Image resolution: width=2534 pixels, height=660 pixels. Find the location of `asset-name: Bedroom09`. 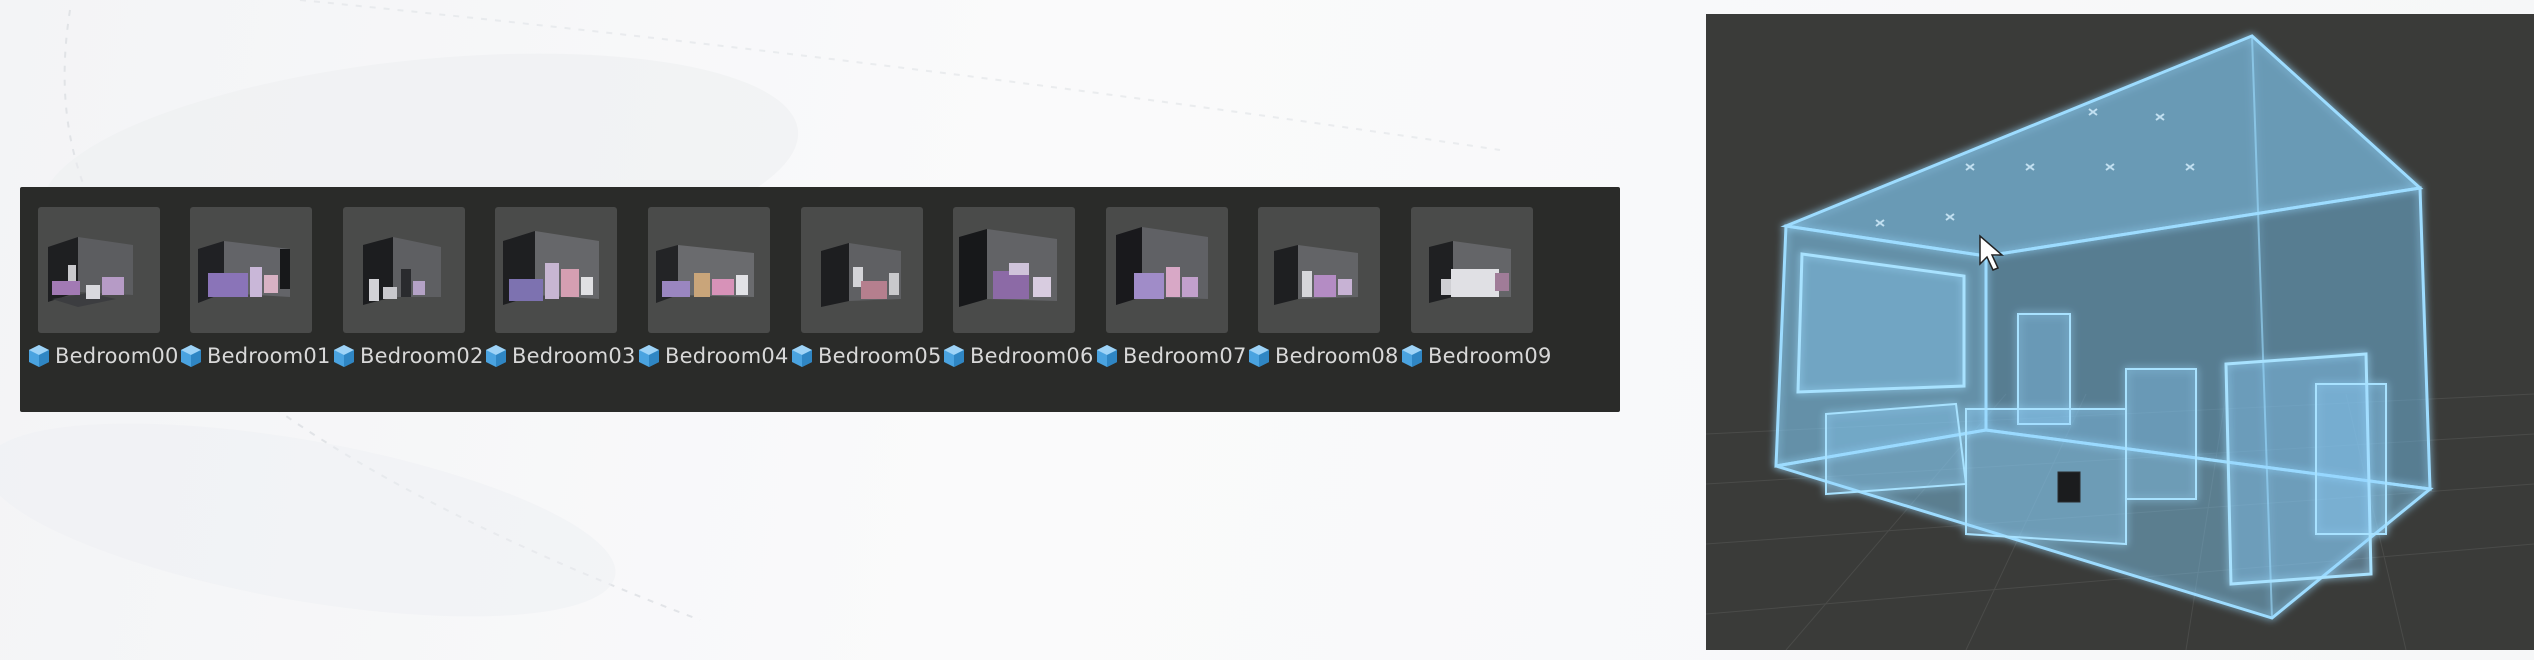

asset-name: Bedroom09 is located at coordinates (1490, 356).